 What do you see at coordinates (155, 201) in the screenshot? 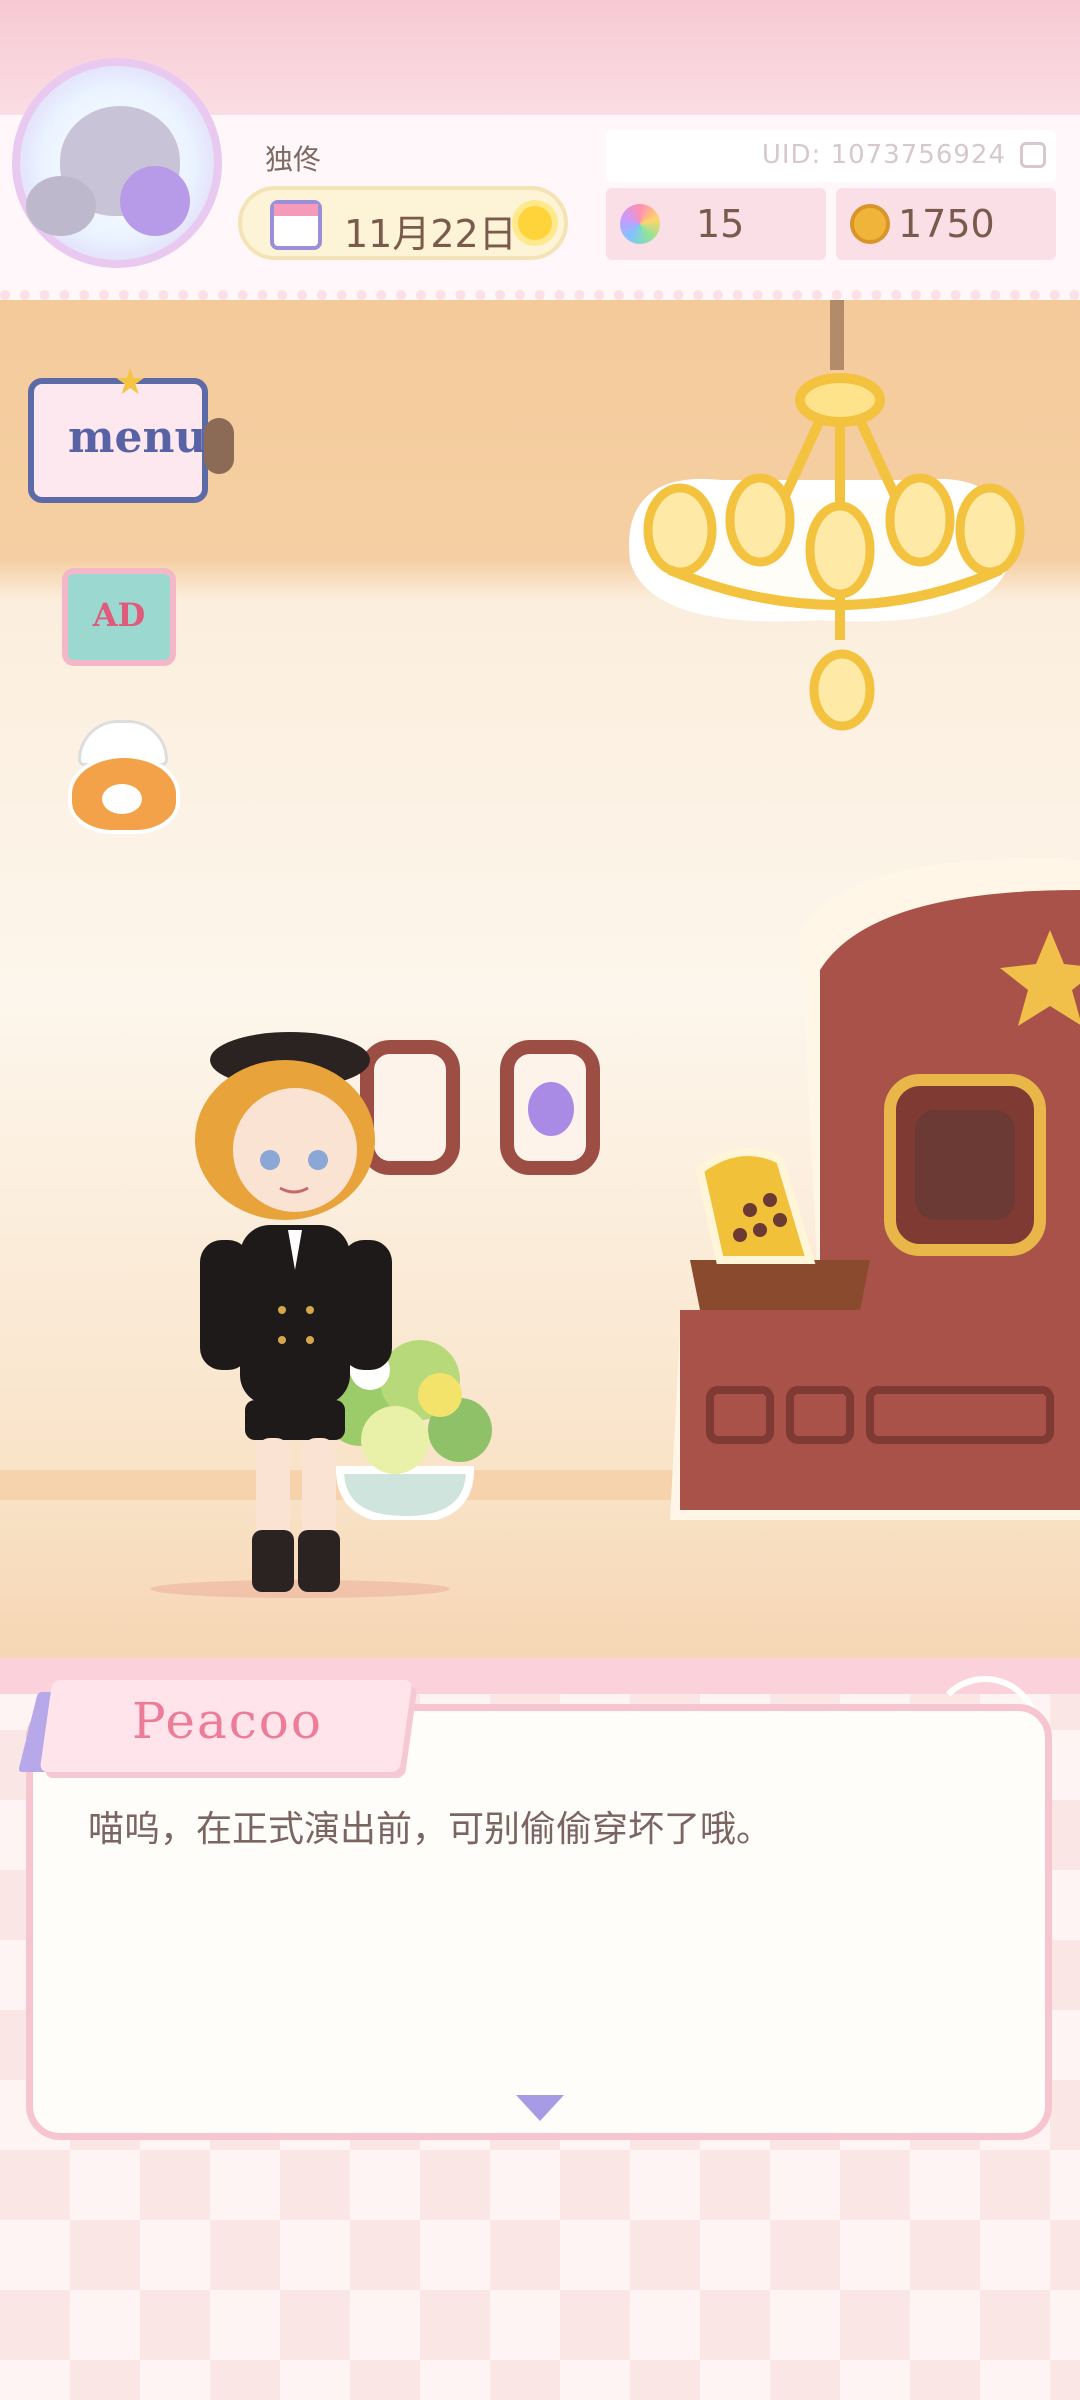
I see `avatar-plush-icon` at bounding box center [155, 201].